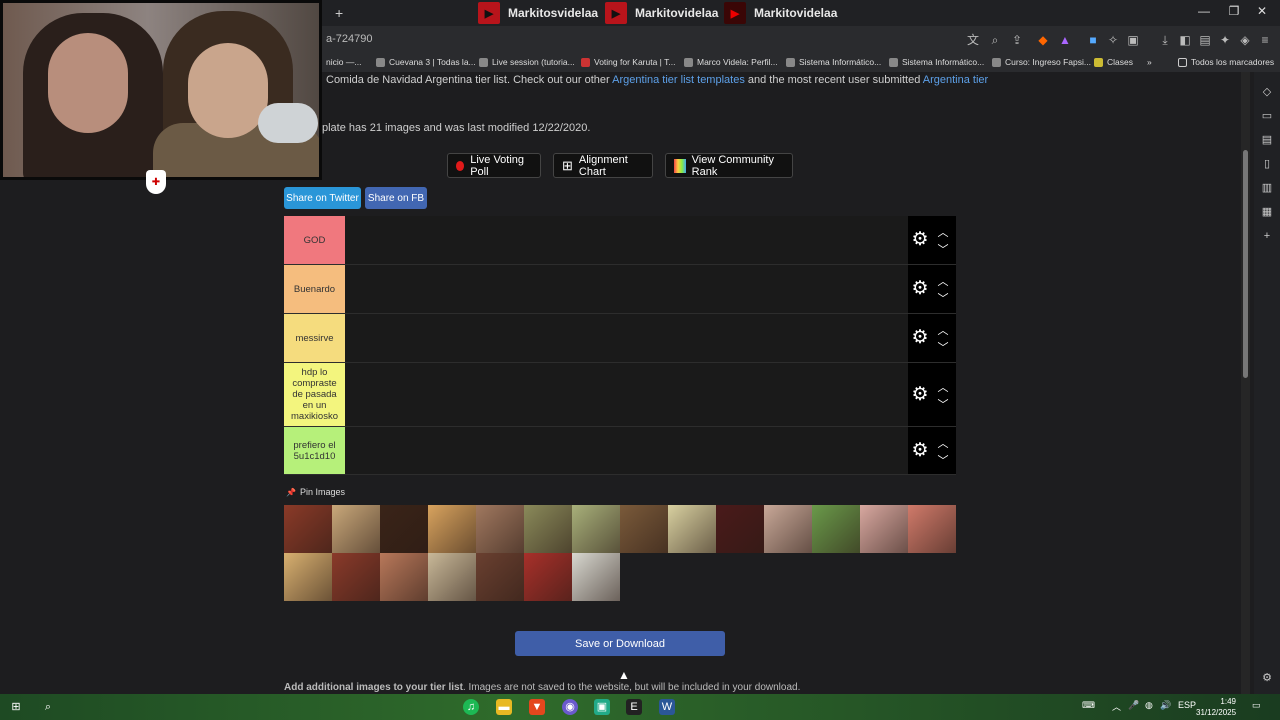 The height and width of the screenshot is (720, 1280). What do you see at coordinates (1226, 62) in the screenshot?
I see `all-bookmarks: Todos los marcadores` at bounding box center [1226, 62].